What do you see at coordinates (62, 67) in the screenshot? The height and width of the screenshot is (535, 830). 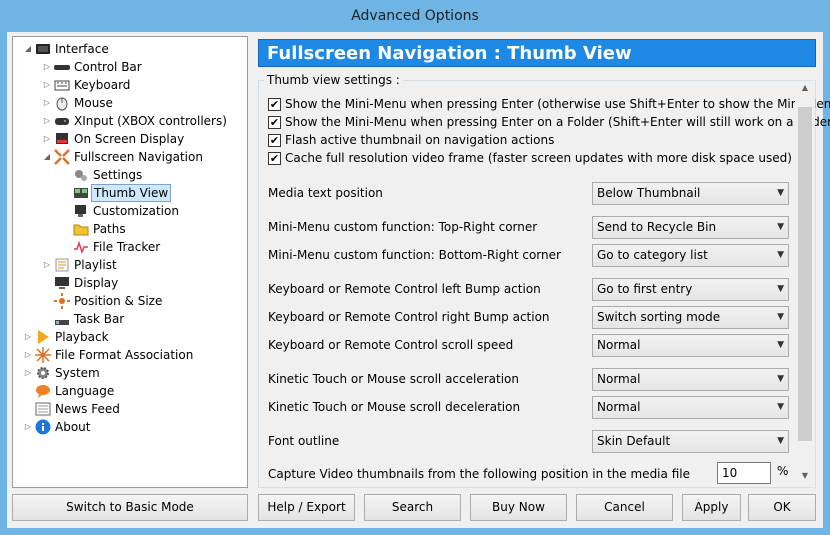 I see `control-bar-icon` at bounding box center [62, 67].